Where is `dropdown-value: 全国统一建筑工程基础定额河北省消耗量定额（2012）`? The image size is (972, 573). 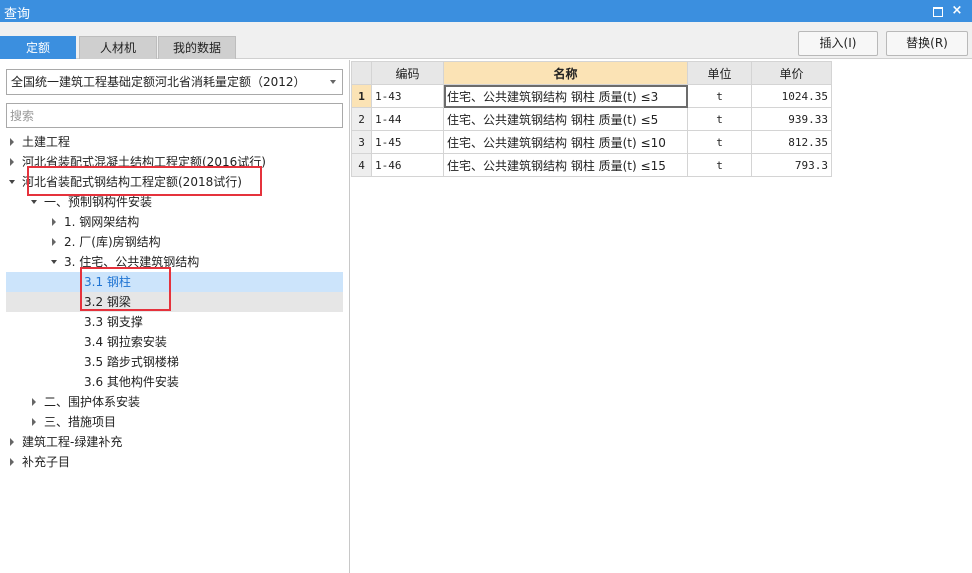 dropdown-value: 全国统一建筑工程基础定额河北省消耗量定额（2012） is located at coordinates (158, 82).